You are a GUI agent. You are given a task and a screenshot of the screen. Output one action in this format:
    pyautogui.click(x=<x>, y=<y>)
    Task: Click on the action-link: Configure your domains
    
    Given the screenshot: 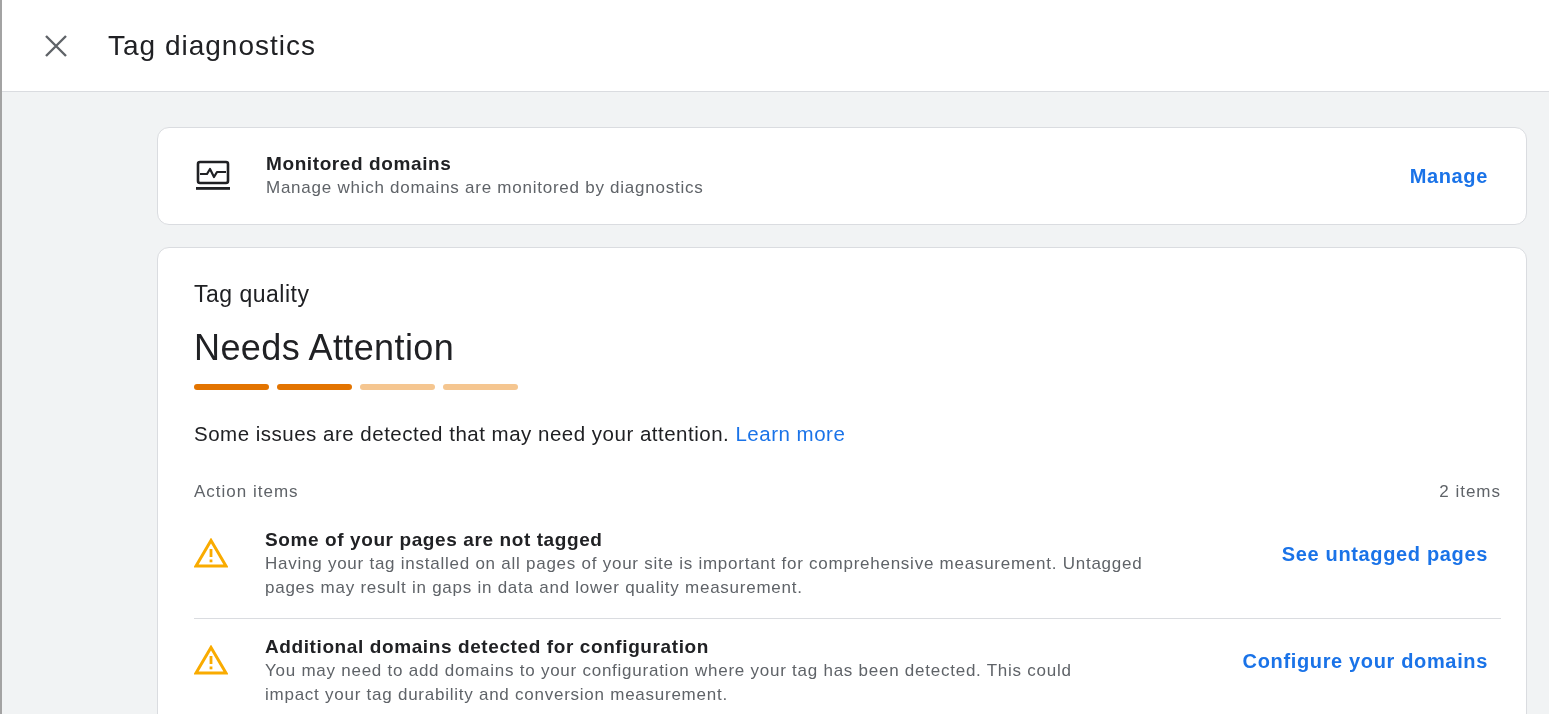 What is the action you would take?
    pyautogui.click(x=1365, y=661)
    